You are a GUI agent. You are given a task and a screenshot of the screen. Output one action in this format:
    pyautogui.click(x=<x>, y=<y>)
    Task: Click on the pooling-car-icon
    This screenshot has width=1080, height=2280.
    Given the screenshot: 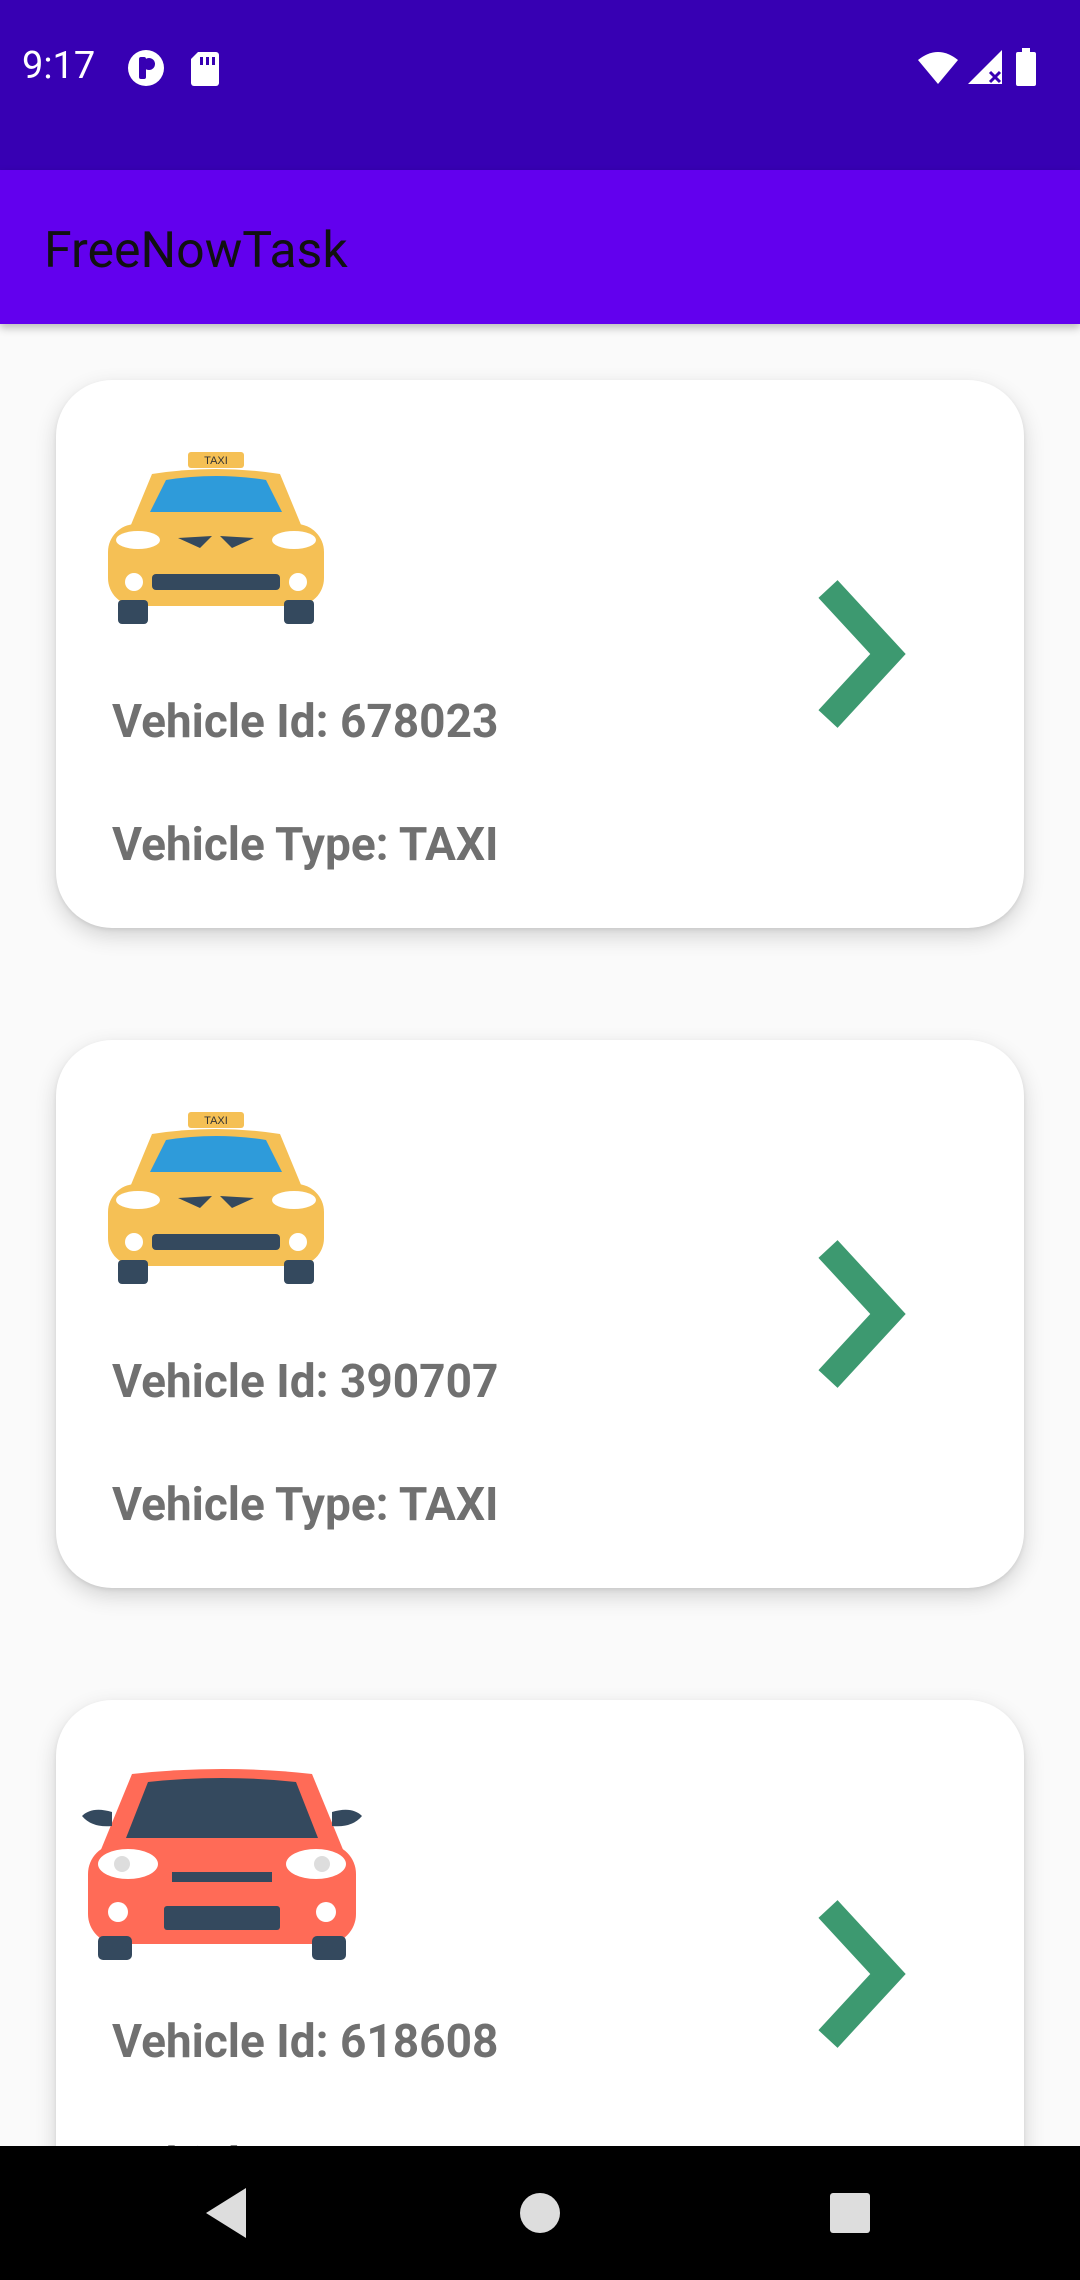 What is the action you would take?
    pyautogui.click(x=222, y=1864)
    